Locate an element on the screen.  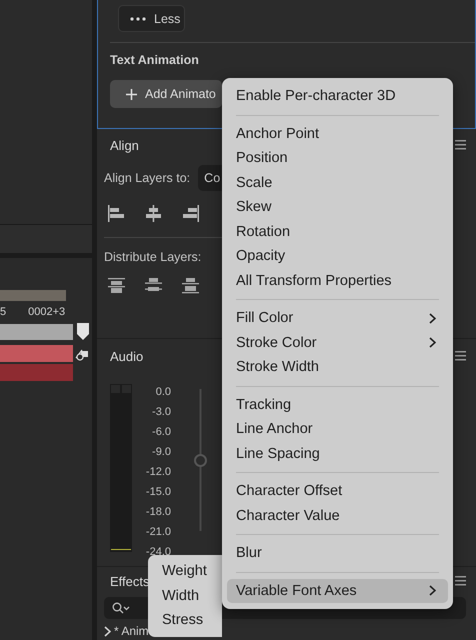
menu-item: Fill Color is located at coordinates (337, 318).